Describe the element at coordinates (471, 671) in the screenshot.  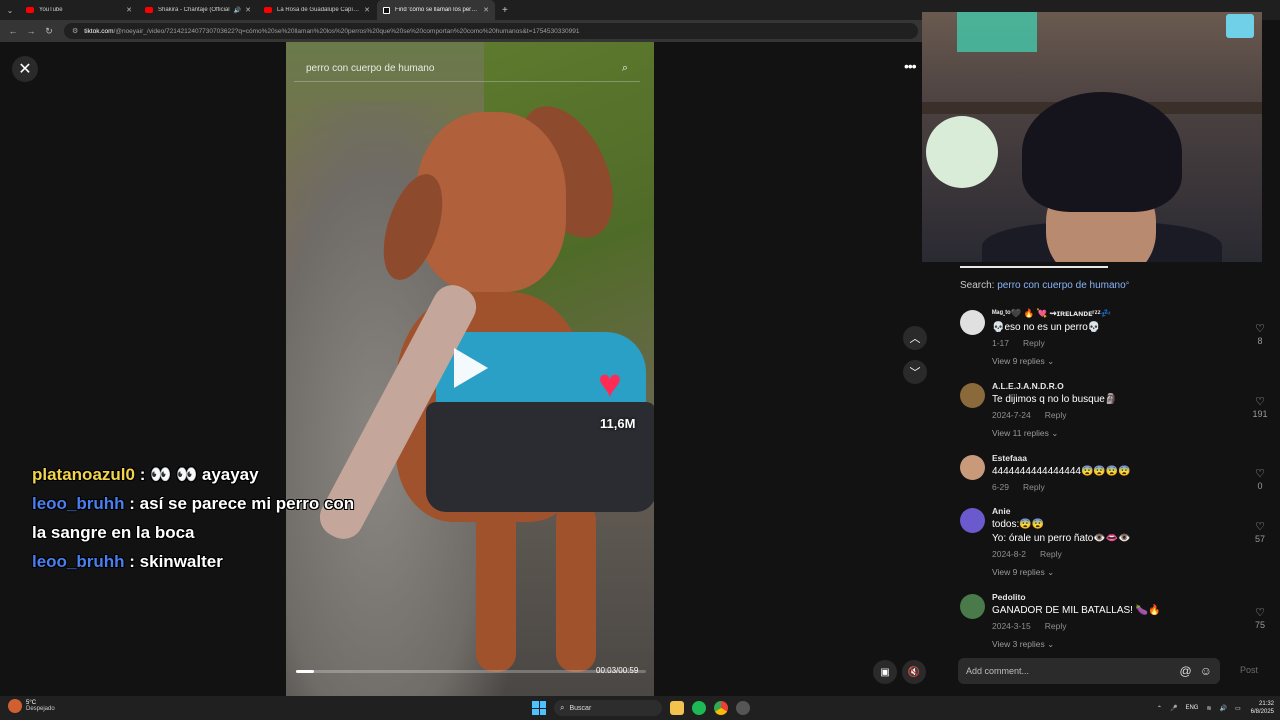
I see `video-progress-bar` at that location.